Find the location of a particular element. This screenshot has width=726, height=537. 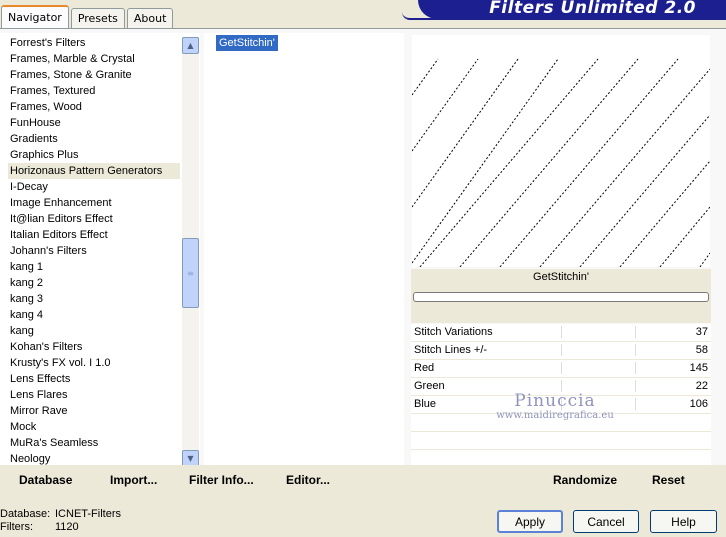

category-item: kang 1 is located at coordinates (94, 267).